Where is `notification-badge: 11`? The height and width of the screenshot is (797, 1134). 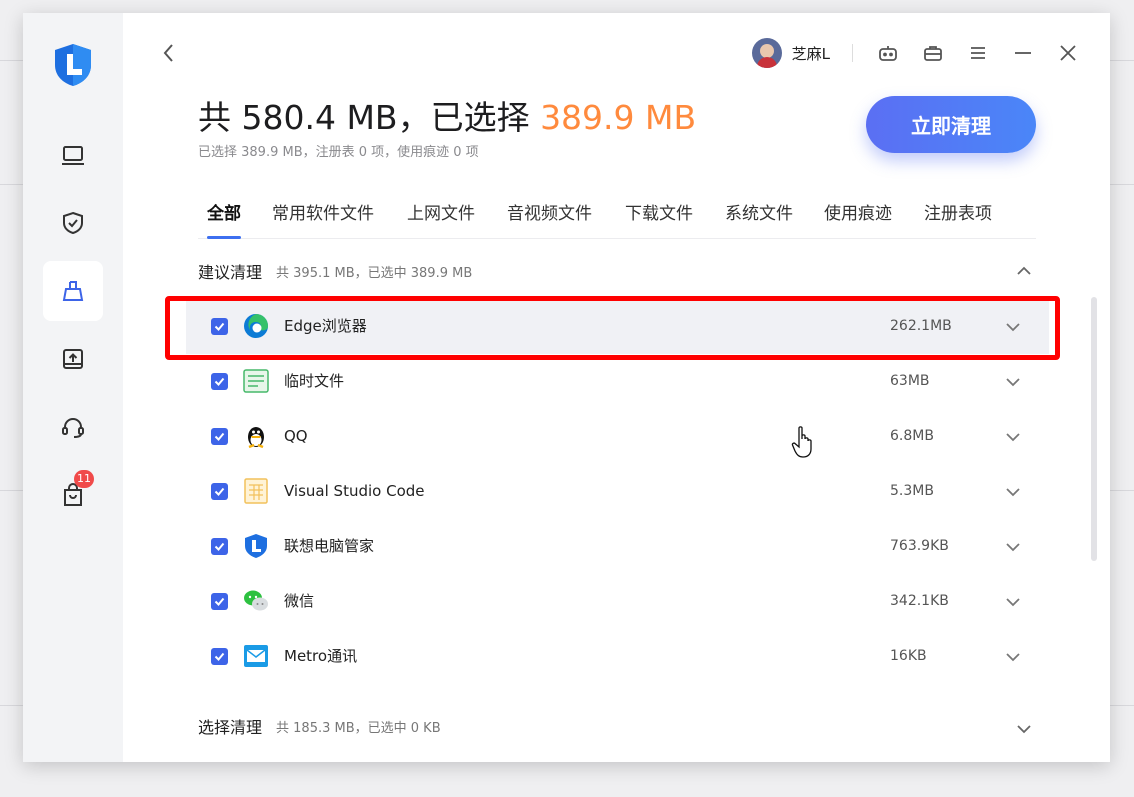
notification-badge: 11 is located at coordinates (84, 479).